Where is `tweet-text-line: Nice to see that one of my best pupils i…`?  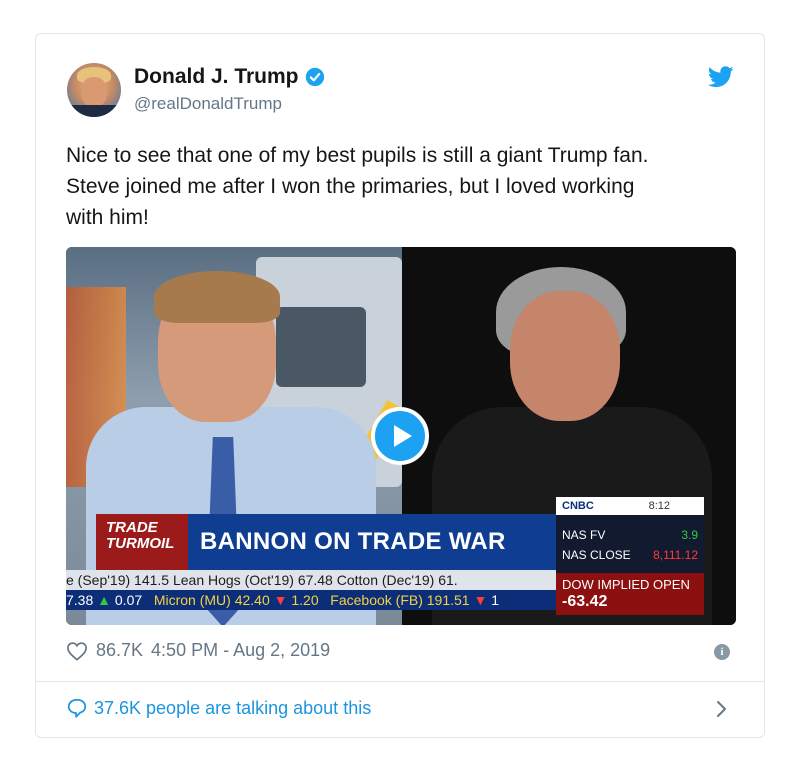
tweet-text-line: Nice to see that one of my best pupils i… is located at coordinates (357, 155).